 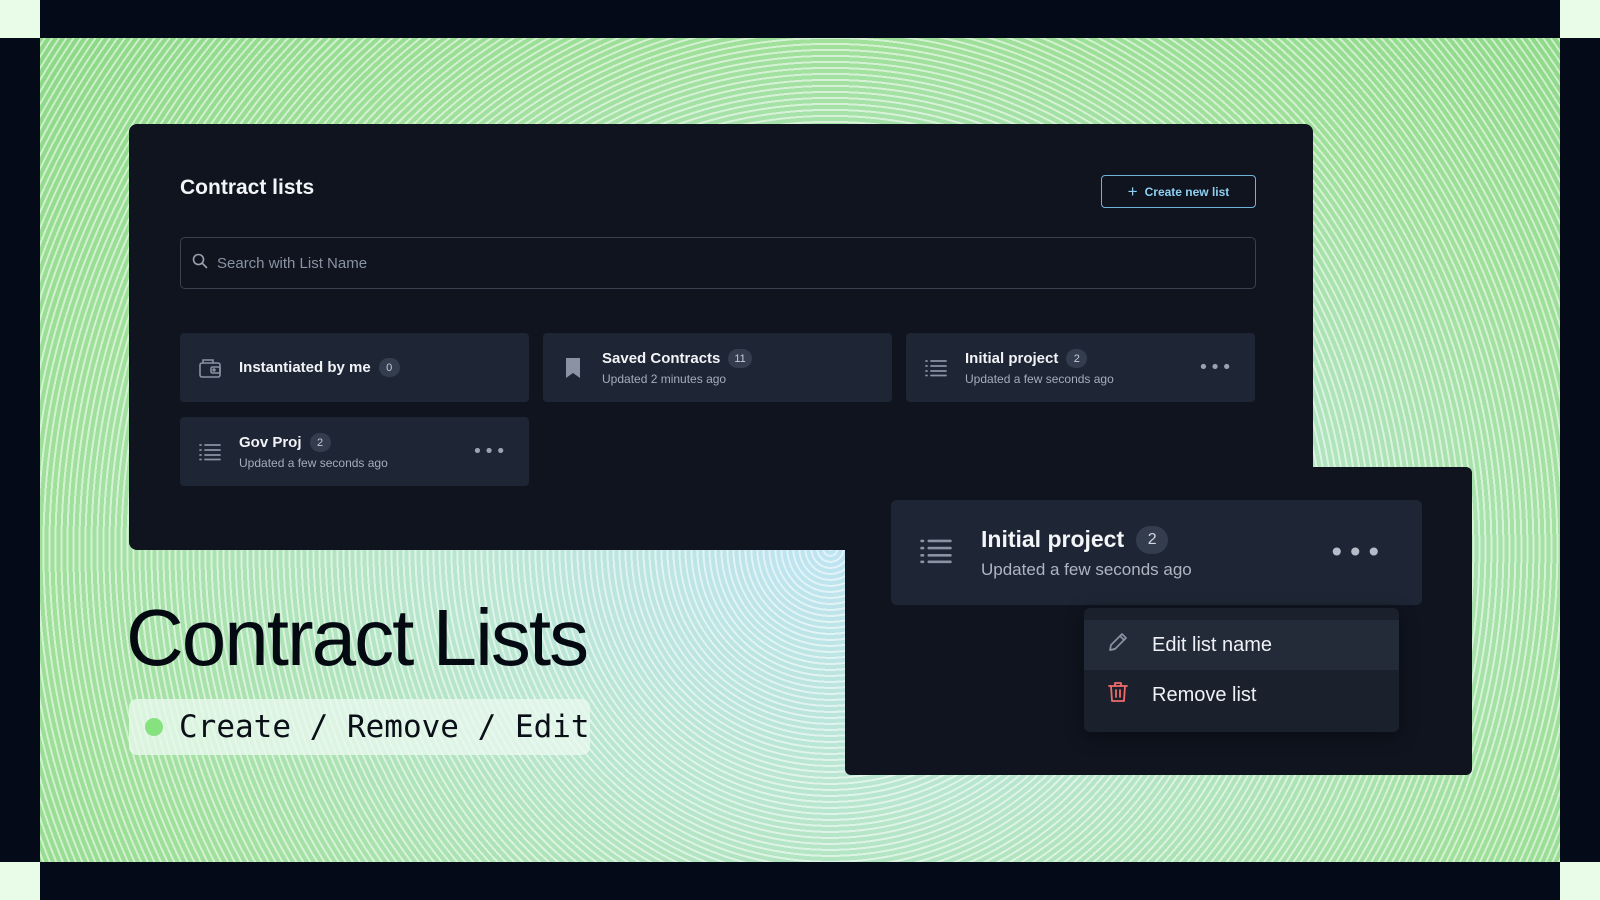 I want to click on create-new-list-label: Create new list, so click(x=1187, y=191).